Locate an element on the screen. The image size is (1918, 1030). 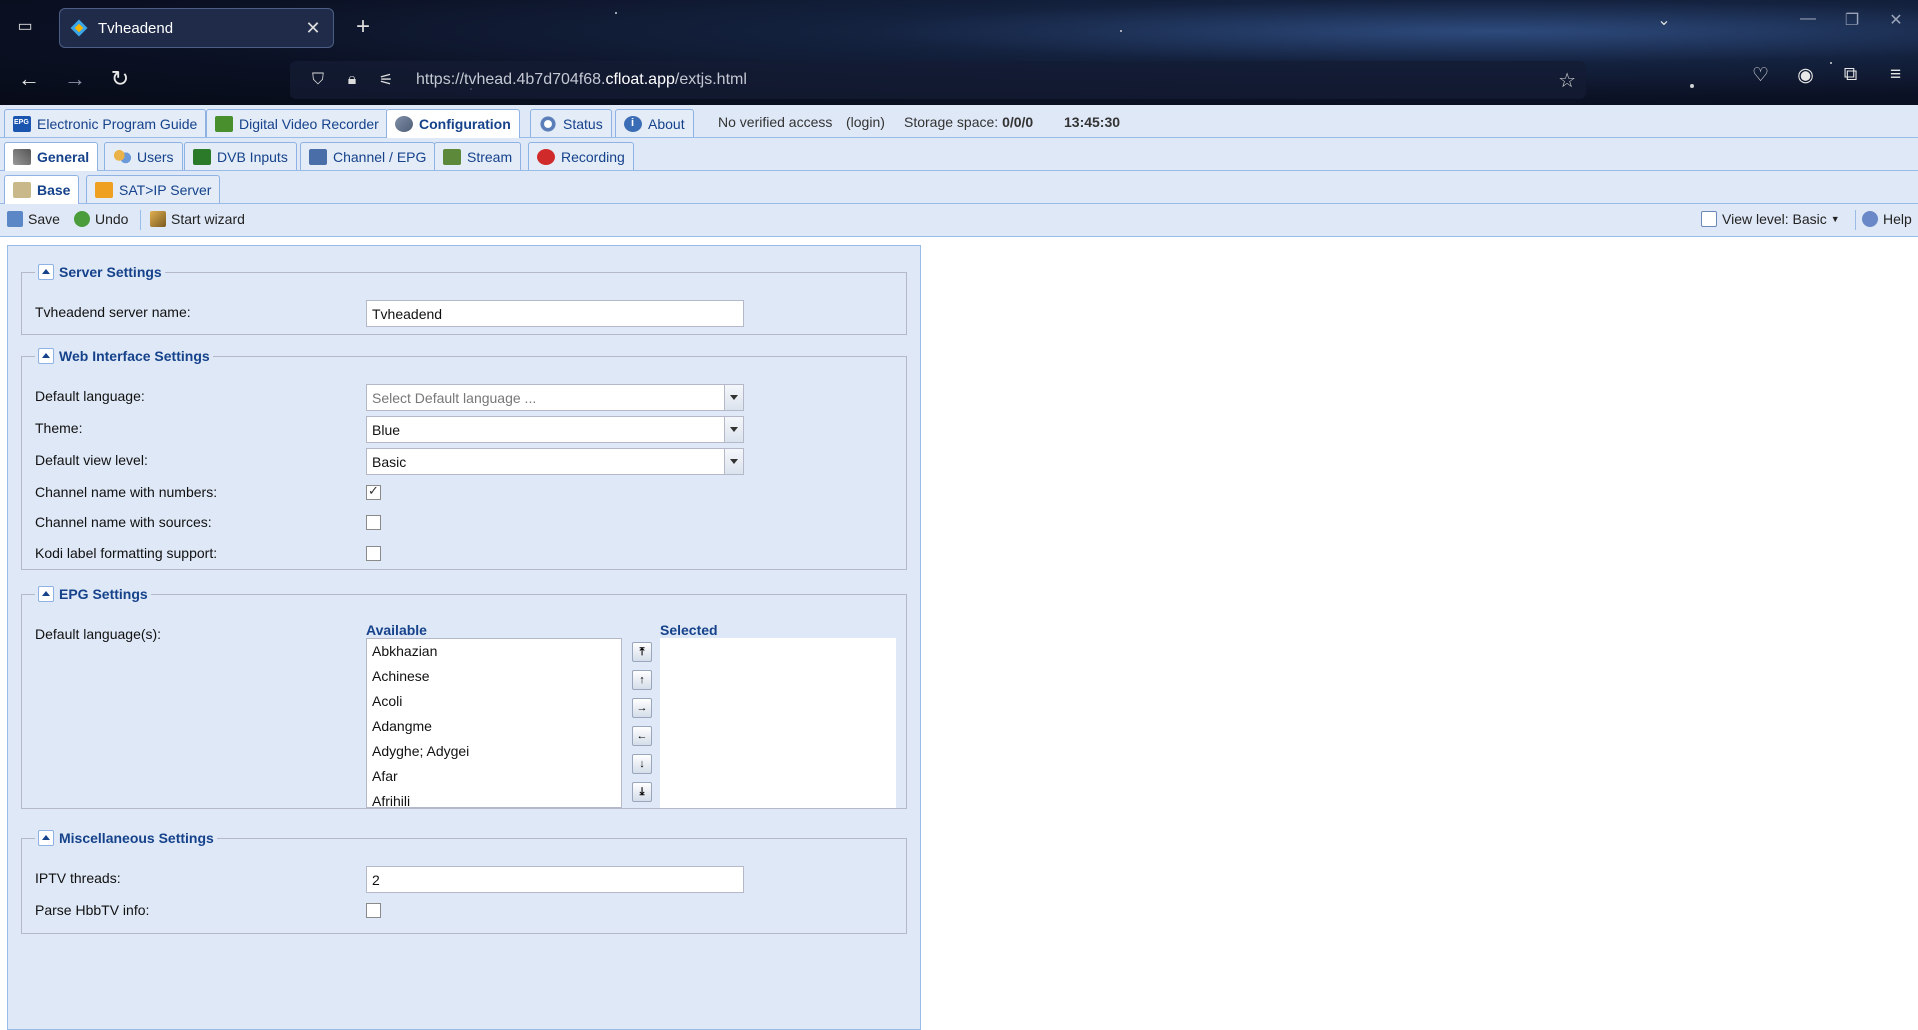
legend-text: EPG Settings is located at coordinates (103, 594).